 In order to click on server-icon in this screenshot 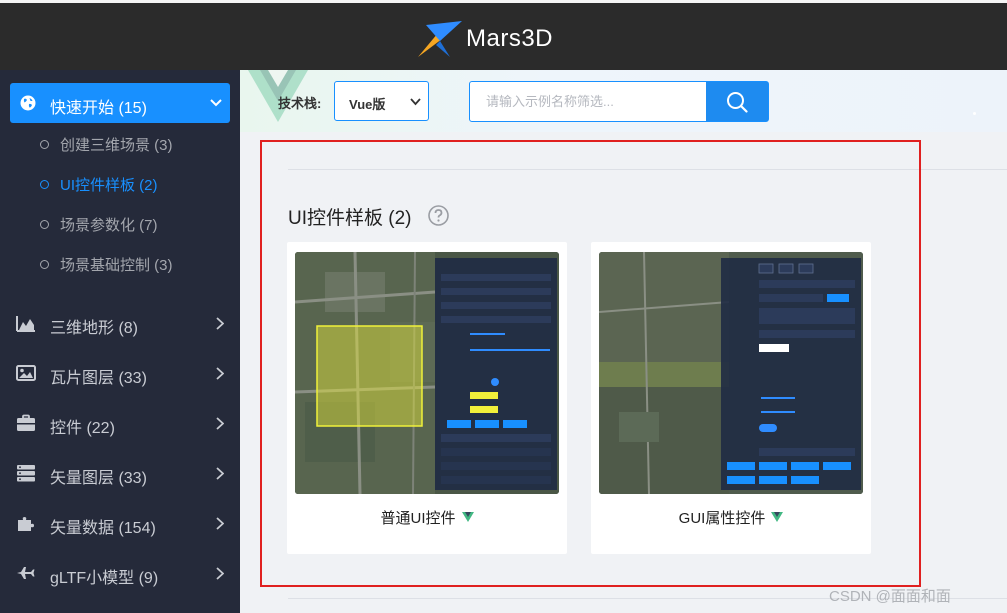, I will do `click(26, 473)`.